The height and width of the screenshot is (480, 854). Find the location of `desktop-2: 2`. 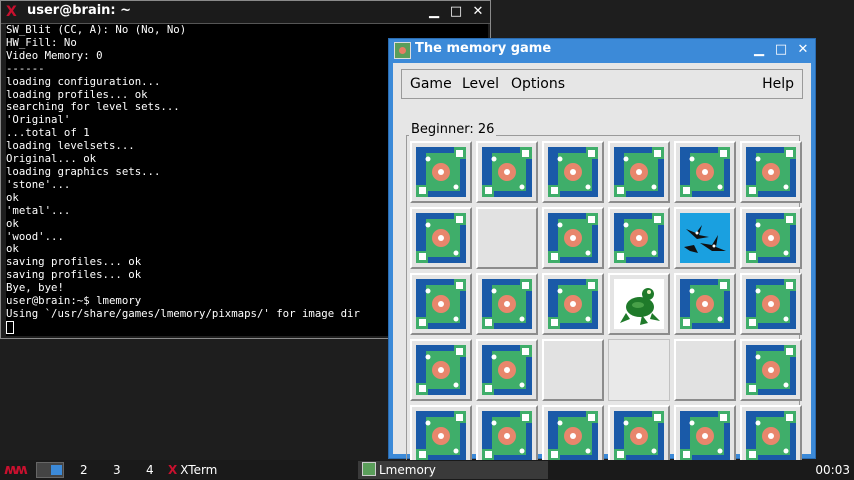

desktop-2: 2 is located at coordinates (84, 470).